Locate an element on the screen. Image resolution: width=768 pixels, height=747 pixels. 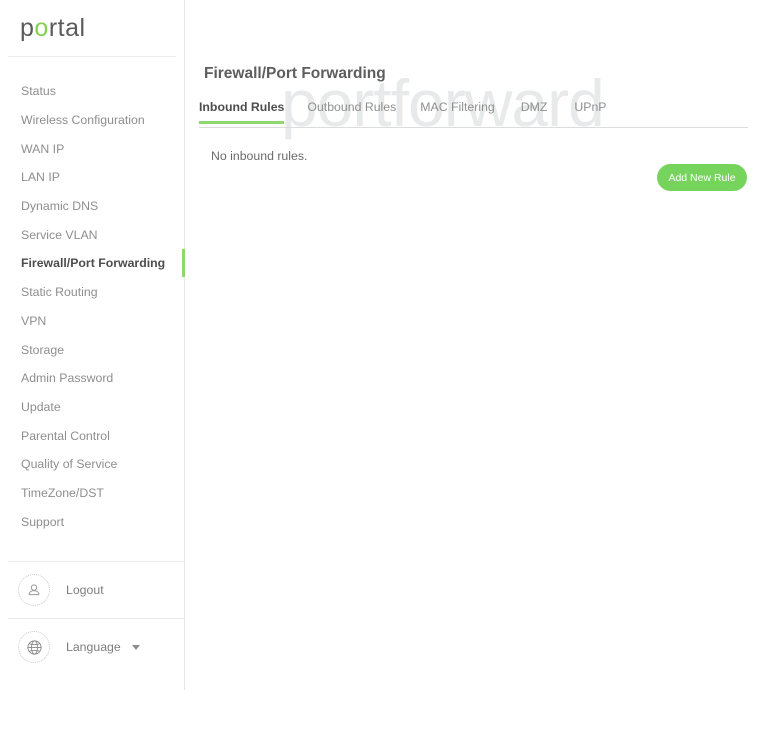
brand-logo: portal is located at coordinates (92, 28).